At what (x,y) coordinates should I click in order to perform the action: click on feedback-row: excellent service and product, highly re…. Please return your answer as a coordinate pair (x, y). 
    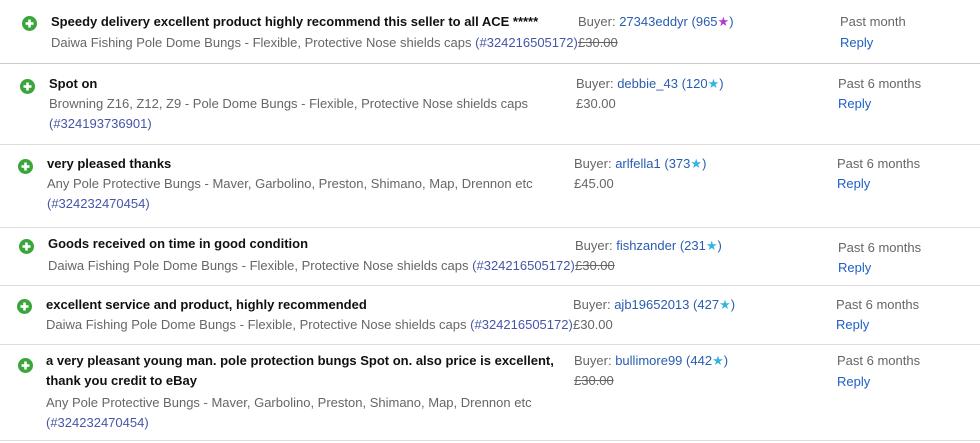
    Looking at the image, I should click on (490, 315).